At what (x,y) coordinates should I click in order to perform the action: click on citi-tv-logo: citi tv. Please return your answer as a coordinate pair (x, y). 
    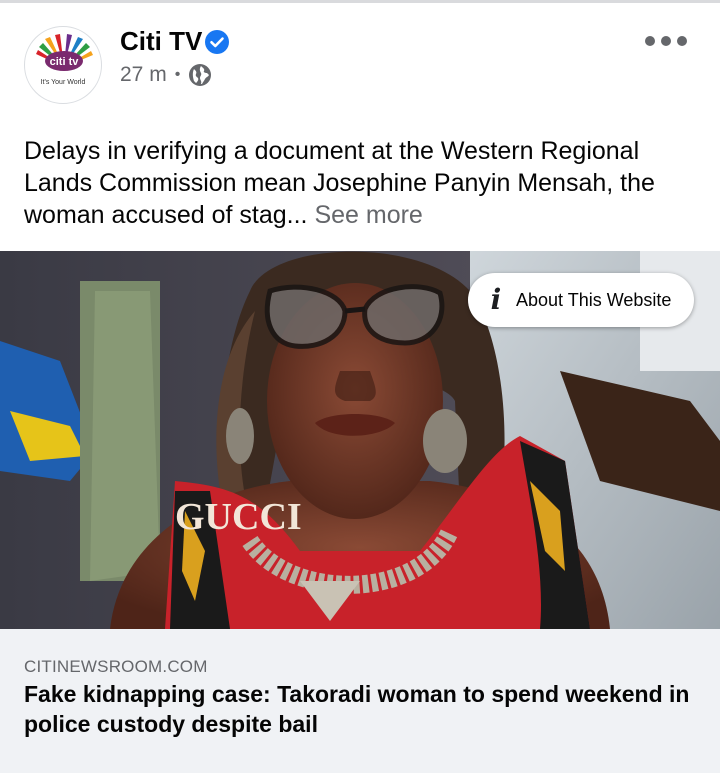
    Looking at the image, I should click on (64, 52).